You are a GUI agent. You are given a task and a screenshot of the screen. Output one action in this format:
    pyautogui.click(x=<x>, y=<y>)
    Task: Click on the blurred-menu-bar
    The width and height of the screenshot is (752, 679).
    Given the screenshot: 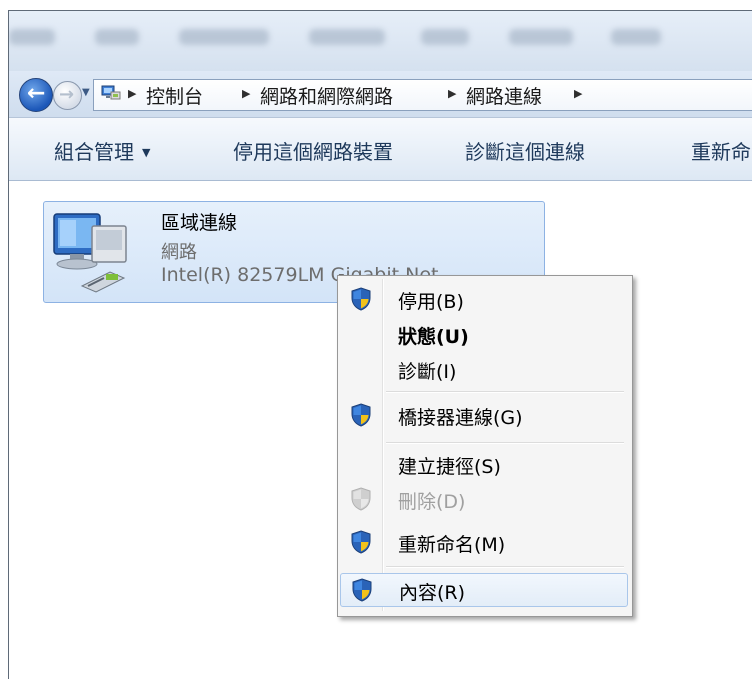 What is the action you would take?
    pyautogui.click(x=380, y=41)
    